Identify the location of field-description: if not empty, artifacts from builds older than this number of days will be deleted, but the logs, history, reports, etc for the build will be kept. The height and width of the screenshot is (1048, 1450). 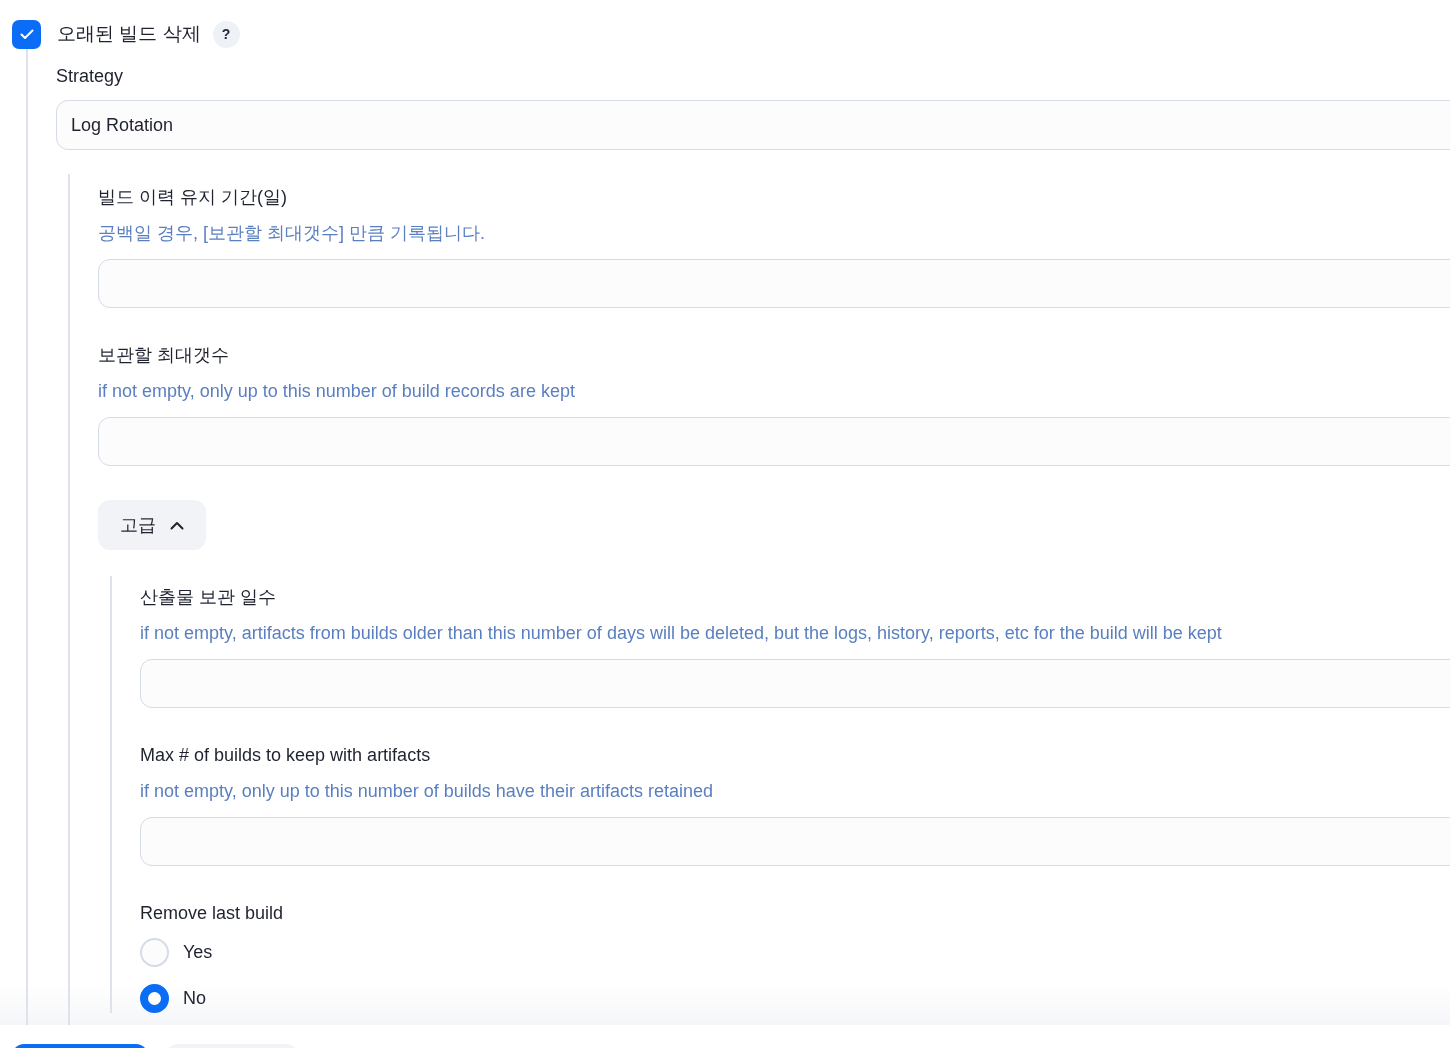
(681, 633).